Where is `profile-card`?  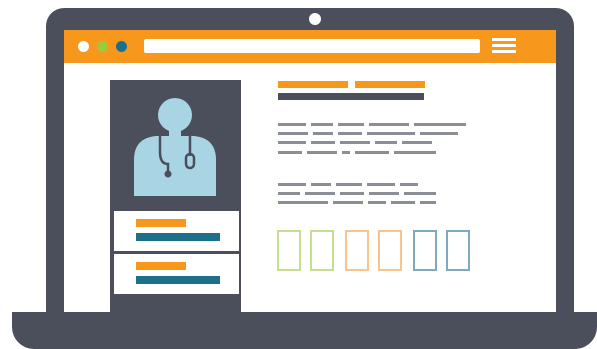
profile-card is located at coordinates (175, 196).